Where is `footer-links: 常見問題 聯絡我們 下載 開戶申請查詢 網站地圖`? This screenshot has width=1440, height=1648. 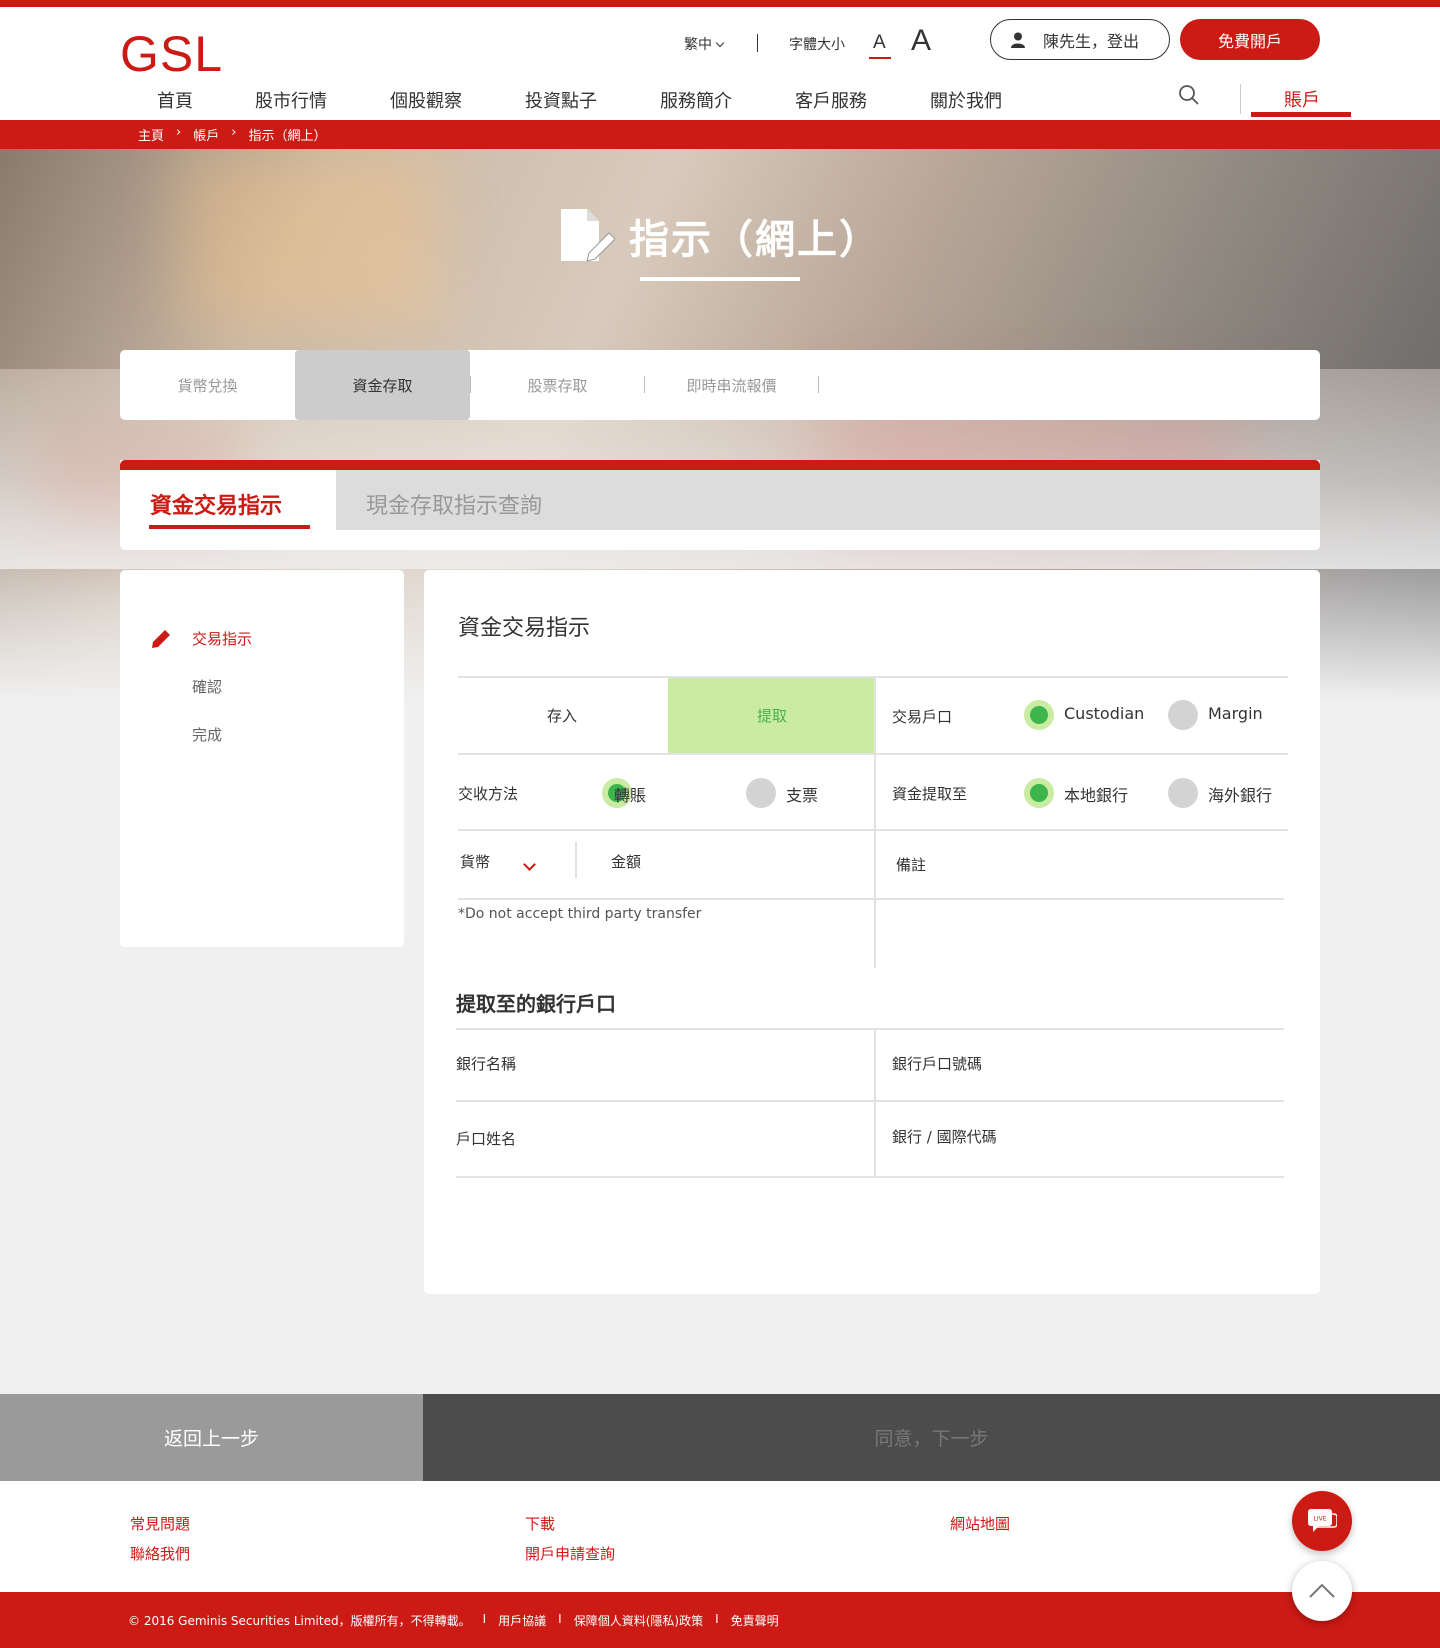 footer-links: 常見問題 聯絡我們 下載 開戶申請查詢 網站地圖 is located at coordinates (720, 1536).